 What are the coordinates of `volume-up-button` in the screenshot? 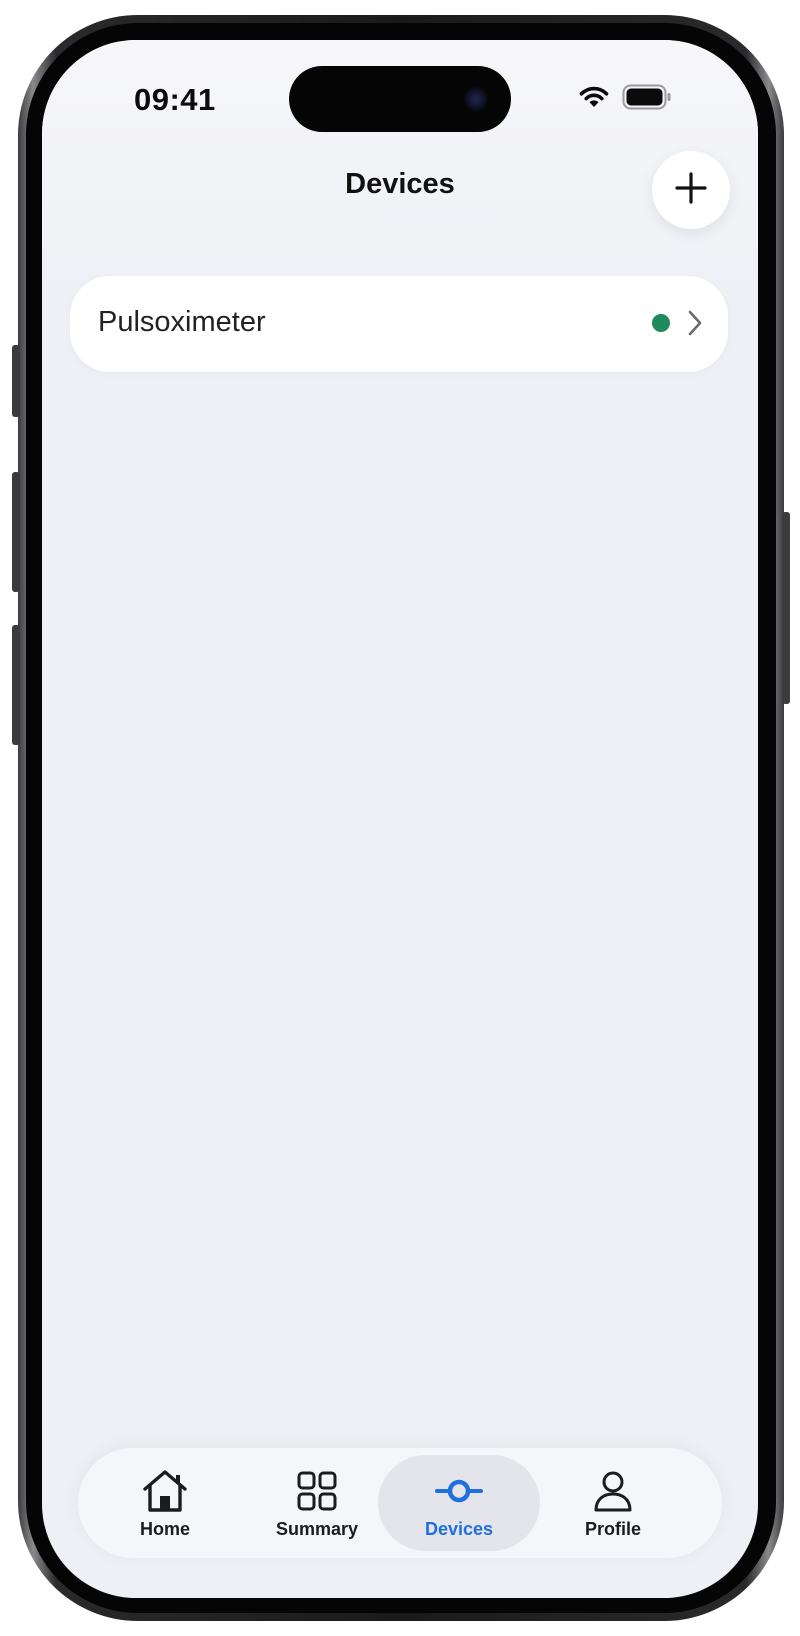 It's located at (16, 532).